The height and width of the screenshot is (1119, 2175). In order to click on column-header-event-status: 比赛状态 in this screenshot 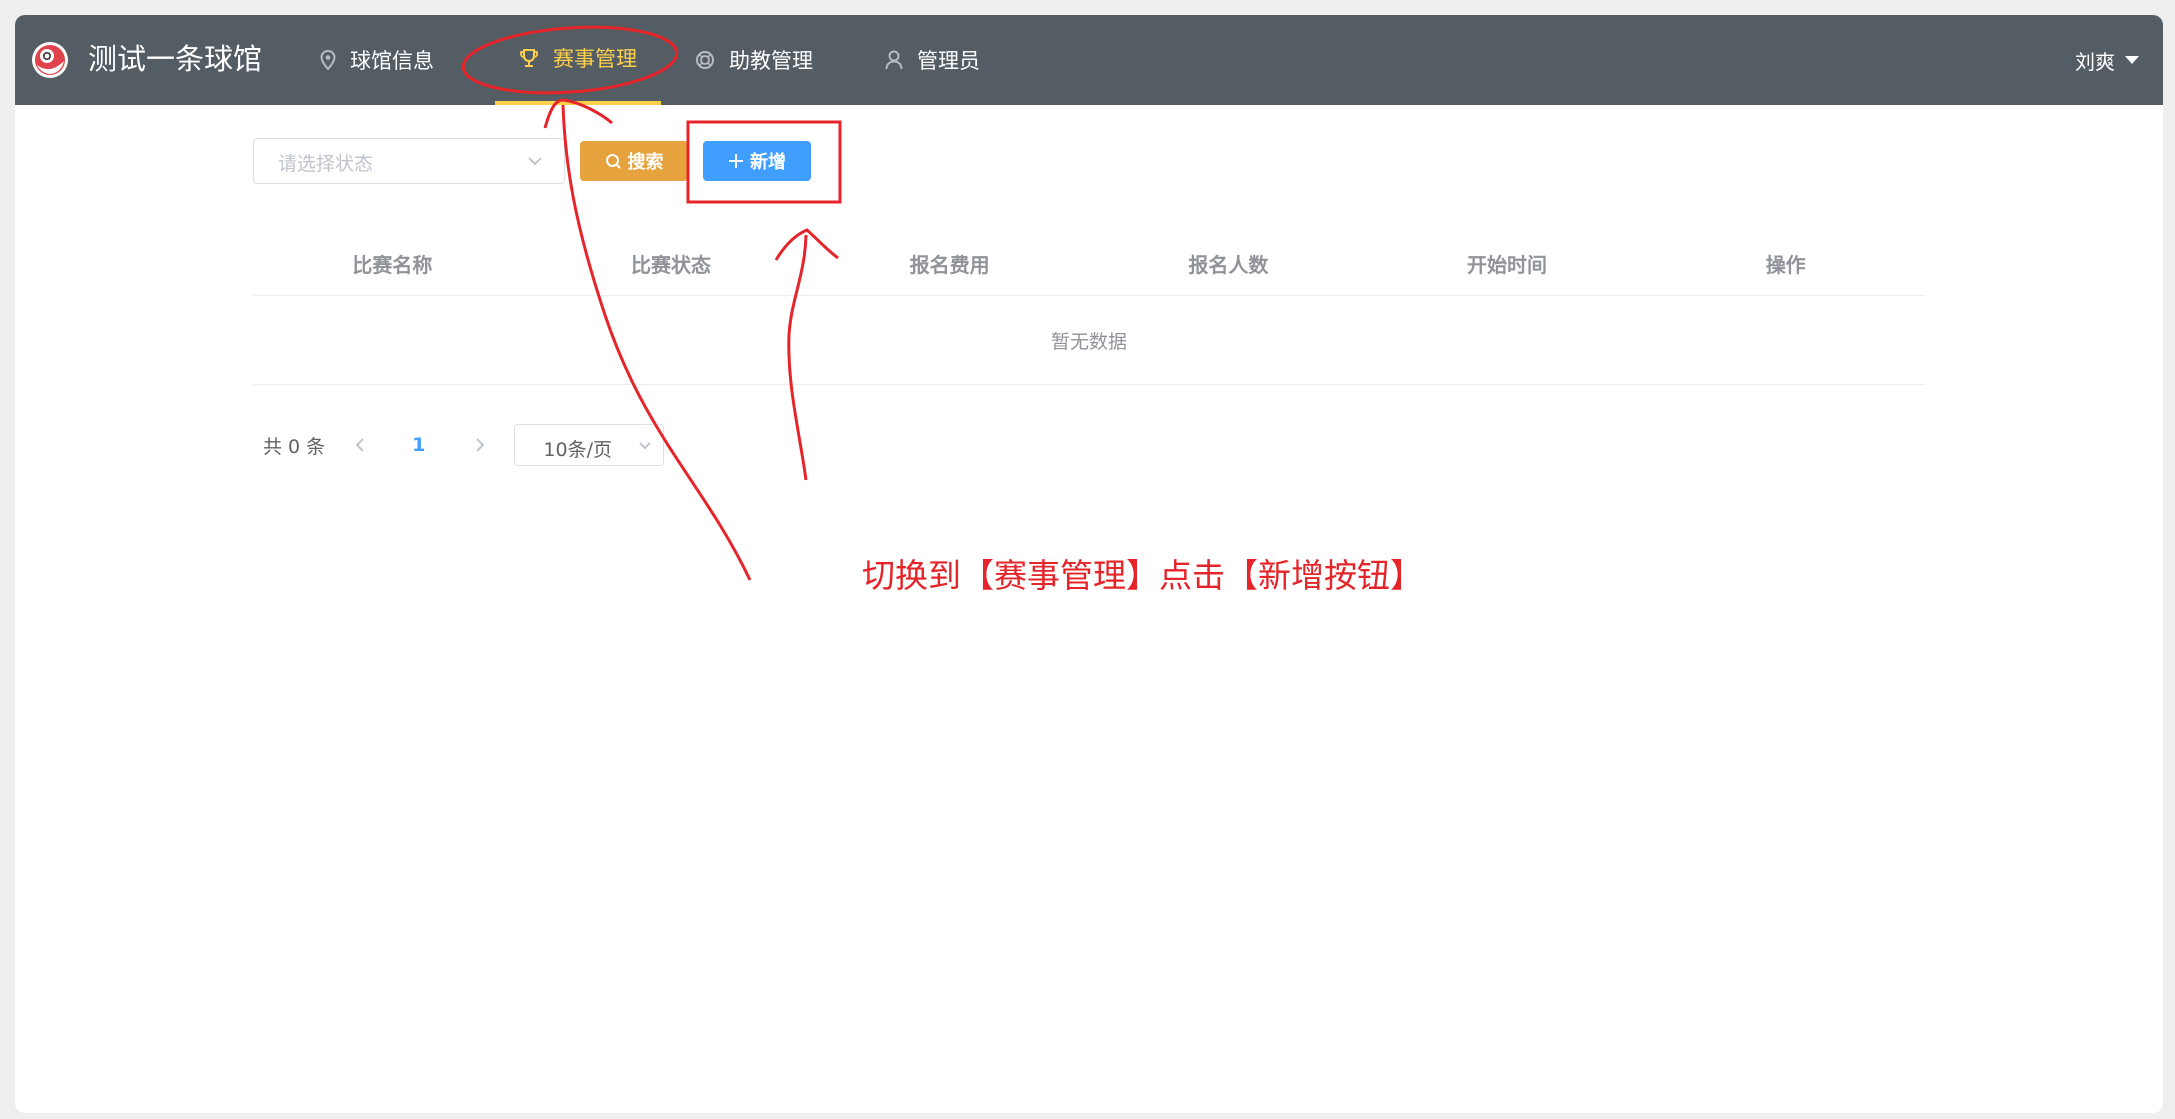, I will do `click(671, 265)`.